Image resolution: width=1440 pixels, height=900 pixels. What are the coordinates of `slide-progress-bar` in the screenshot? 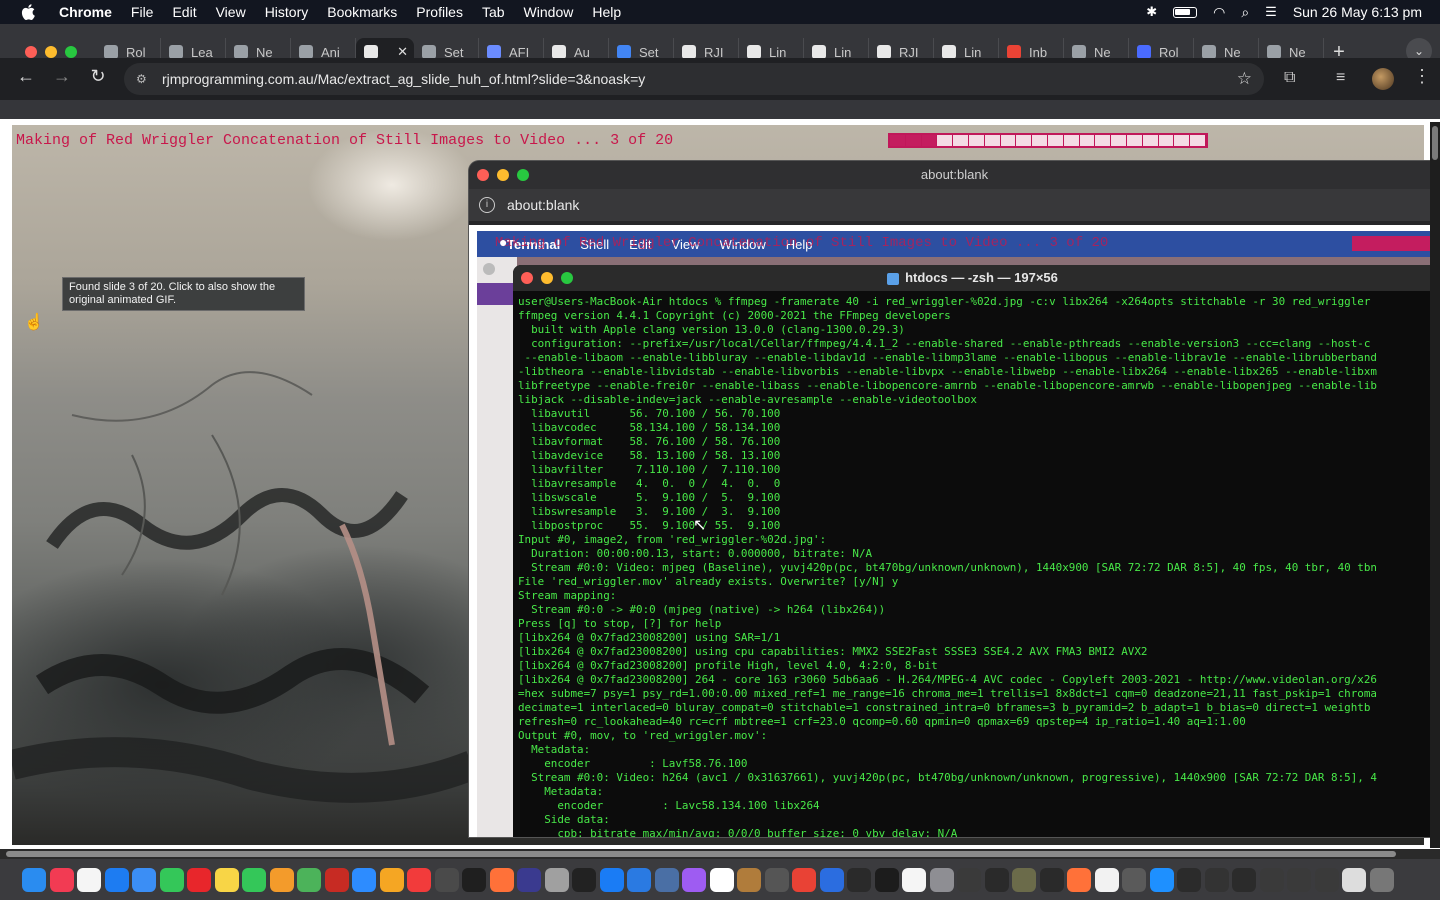 It's located at (1048, 140).